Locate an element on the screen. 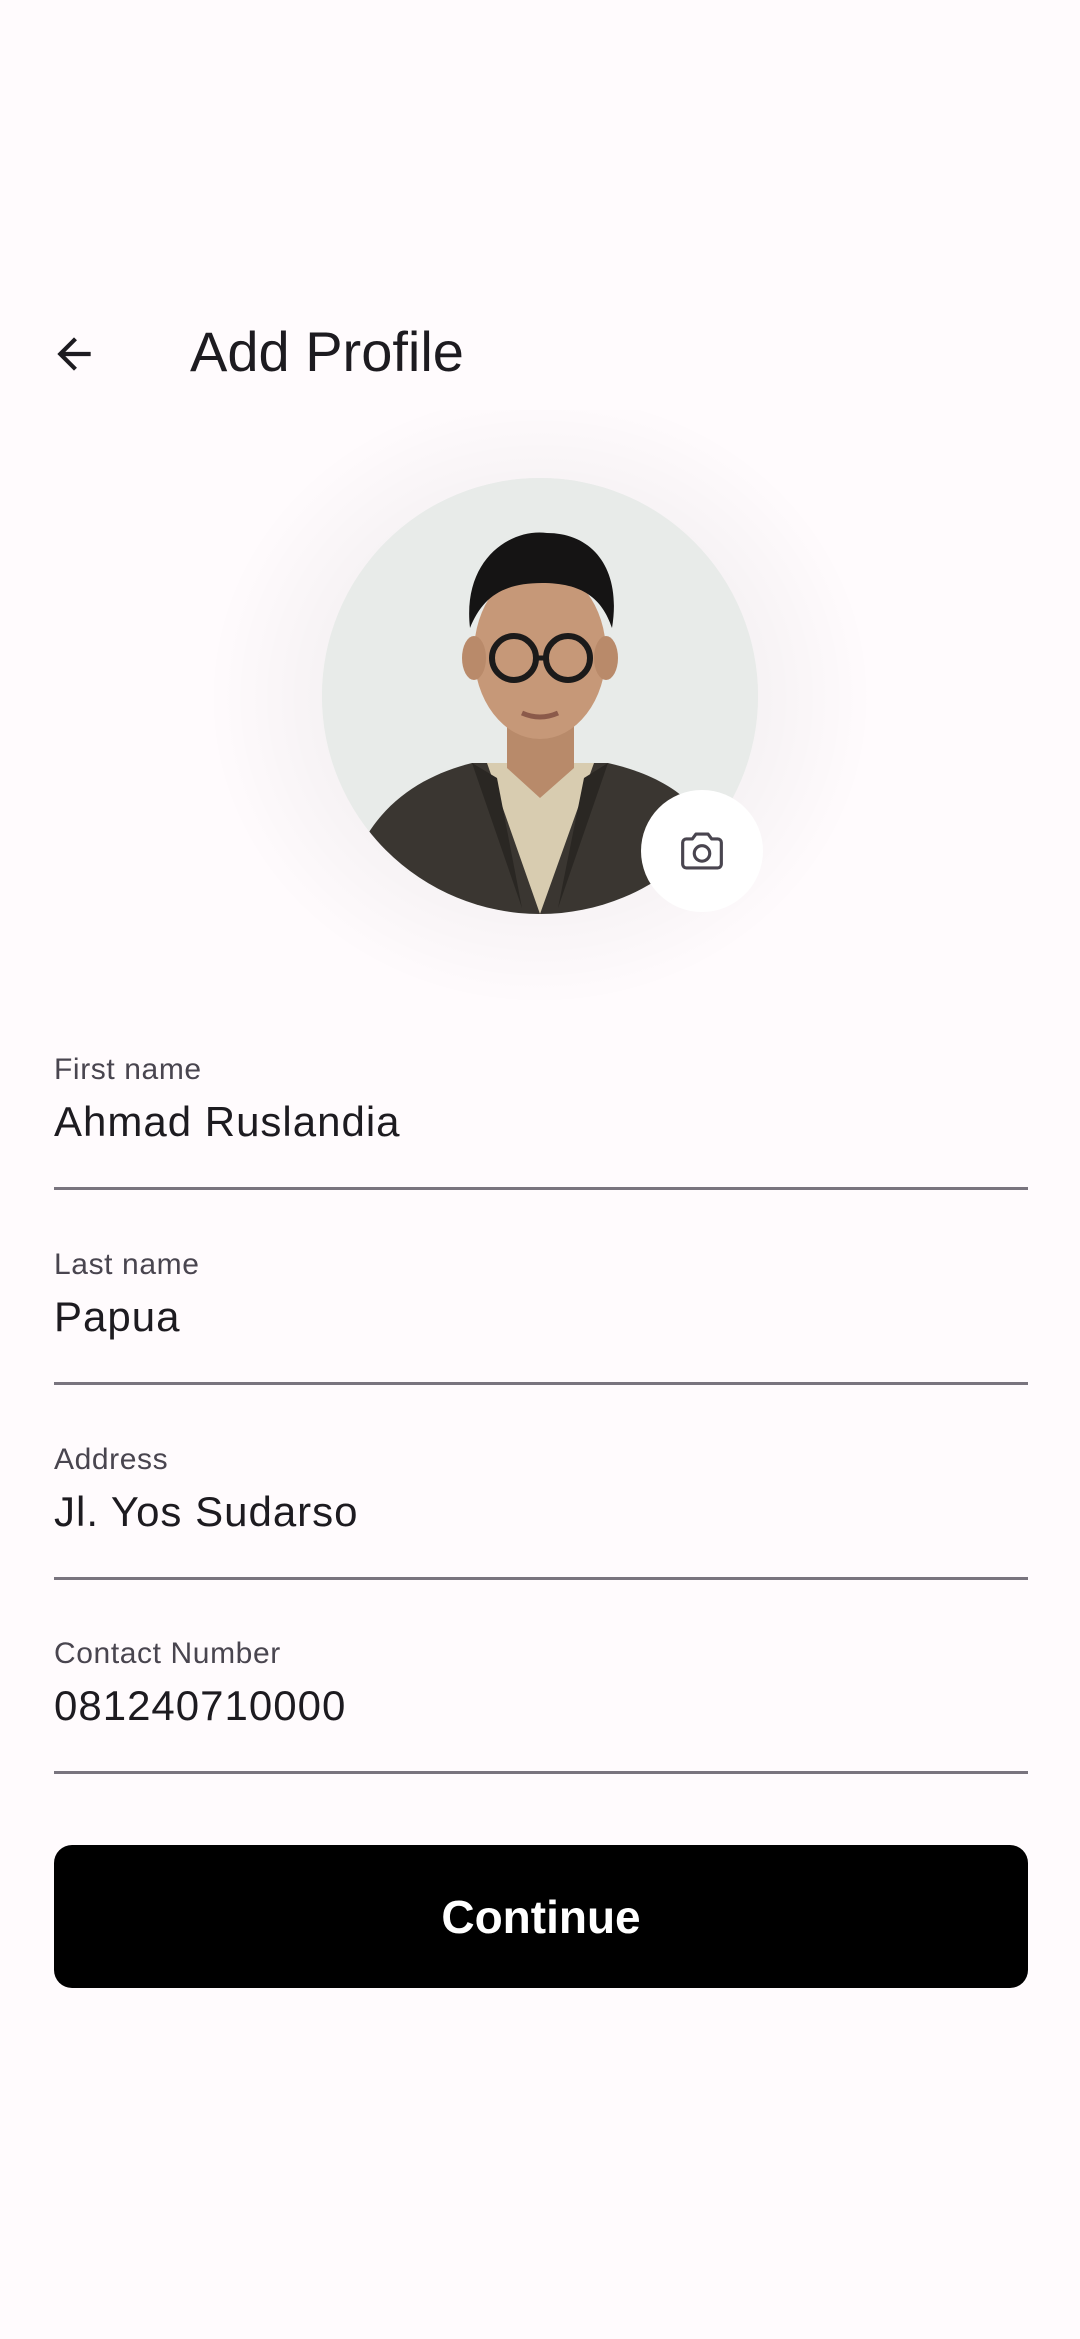 Image resolution: width=1080 pixels, height=2339 pixels. last-name-input is located at coordinates (541, 1317).